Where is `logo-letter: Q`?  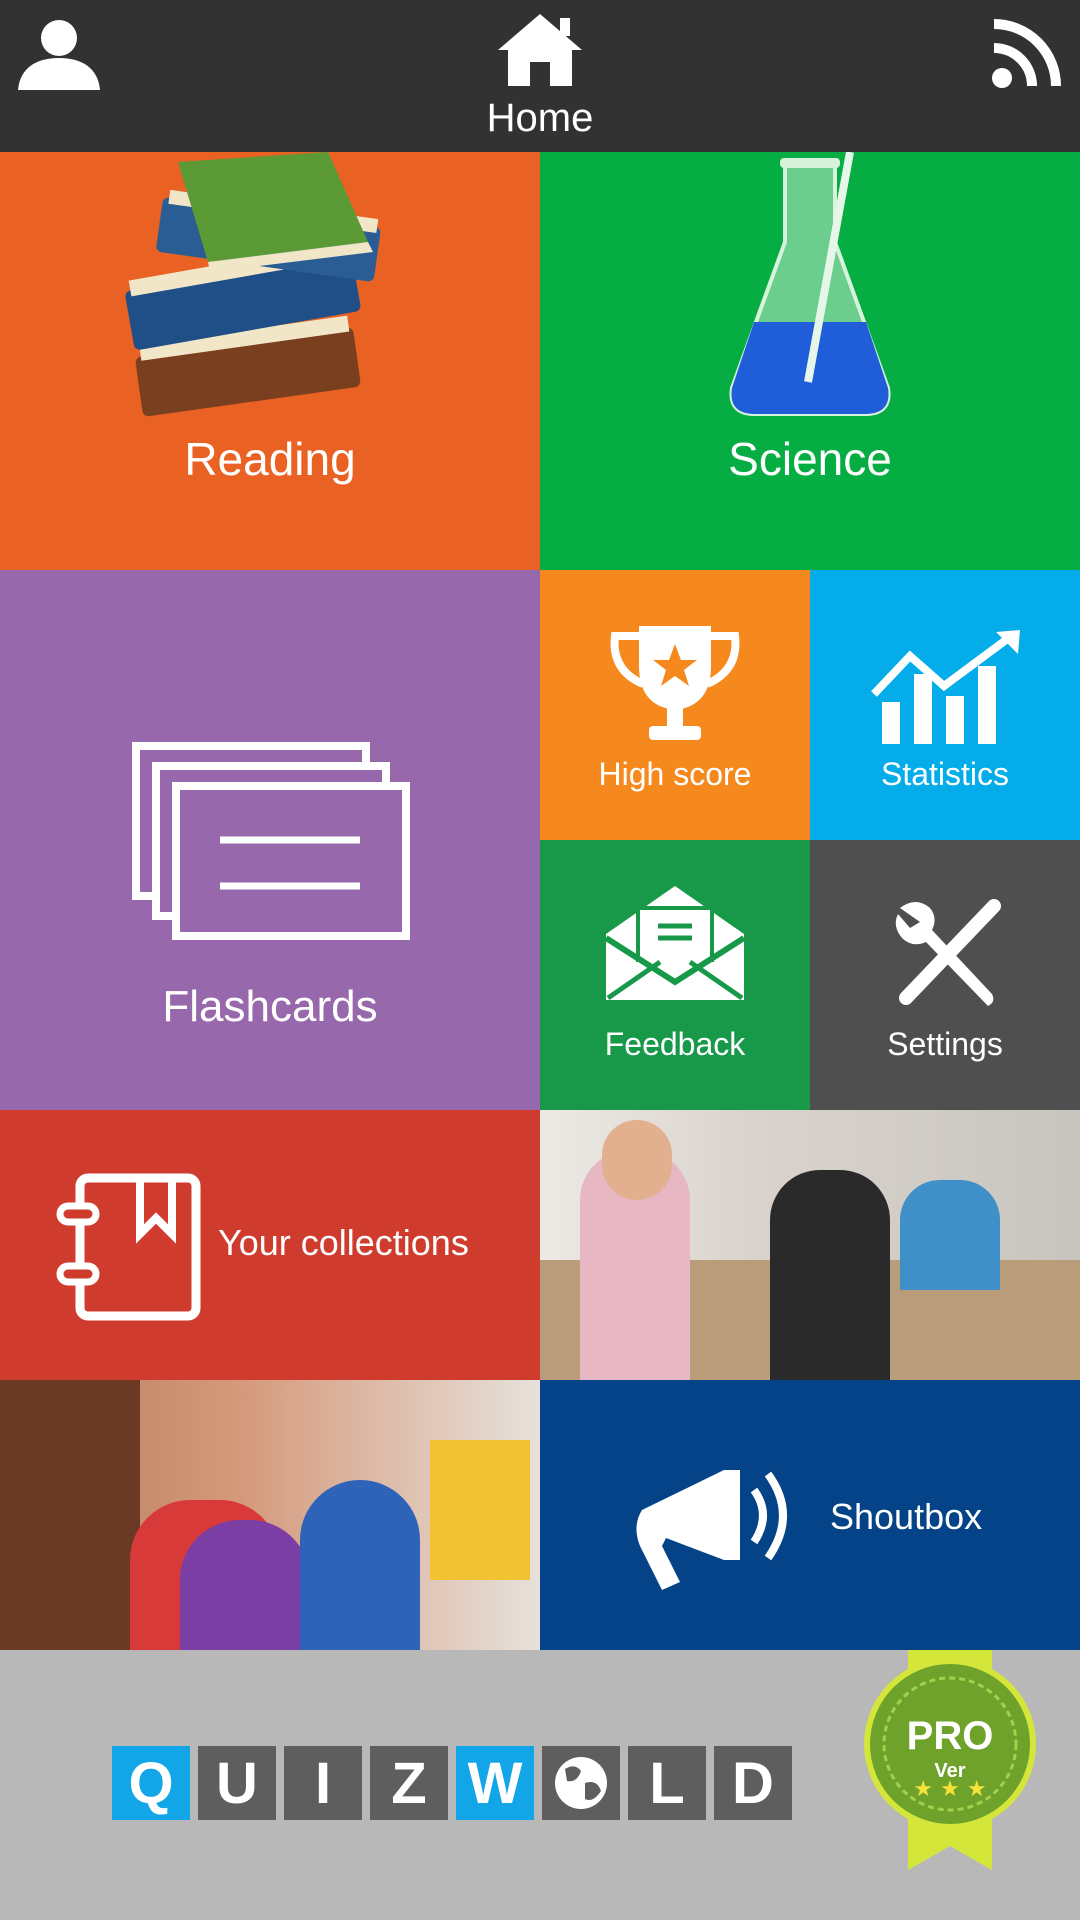 logo-letter: Q is located at coordinates (151, 1783).